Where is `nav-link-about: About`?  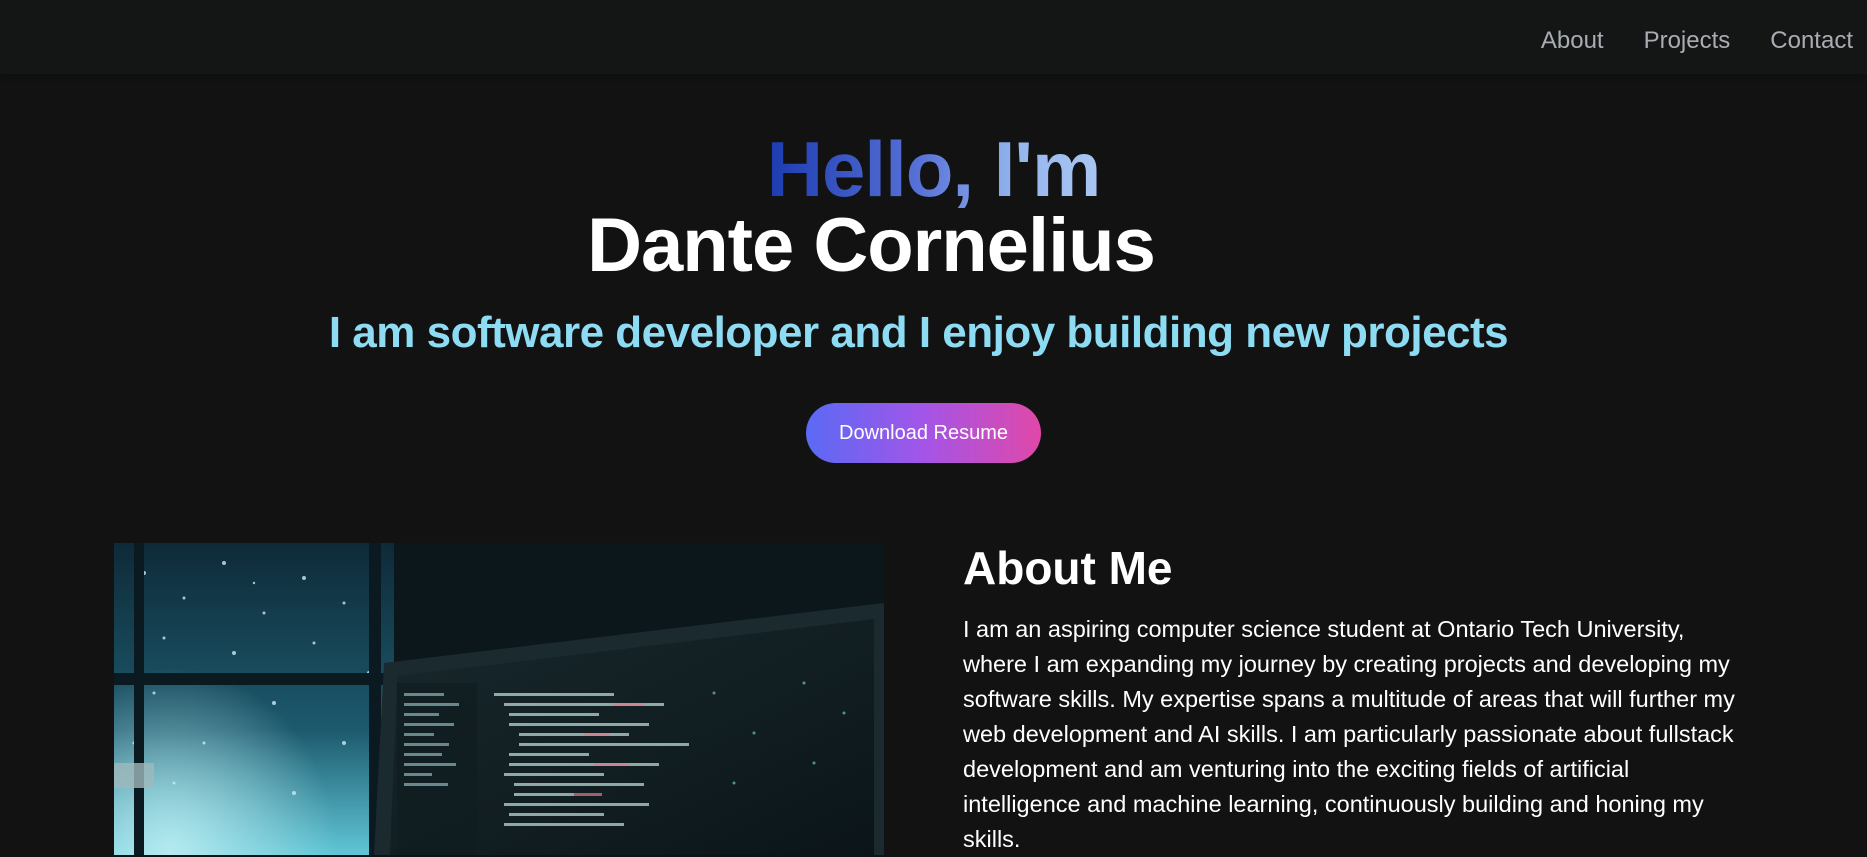 nav-link-about: About is located at coordinates (1572, 41).